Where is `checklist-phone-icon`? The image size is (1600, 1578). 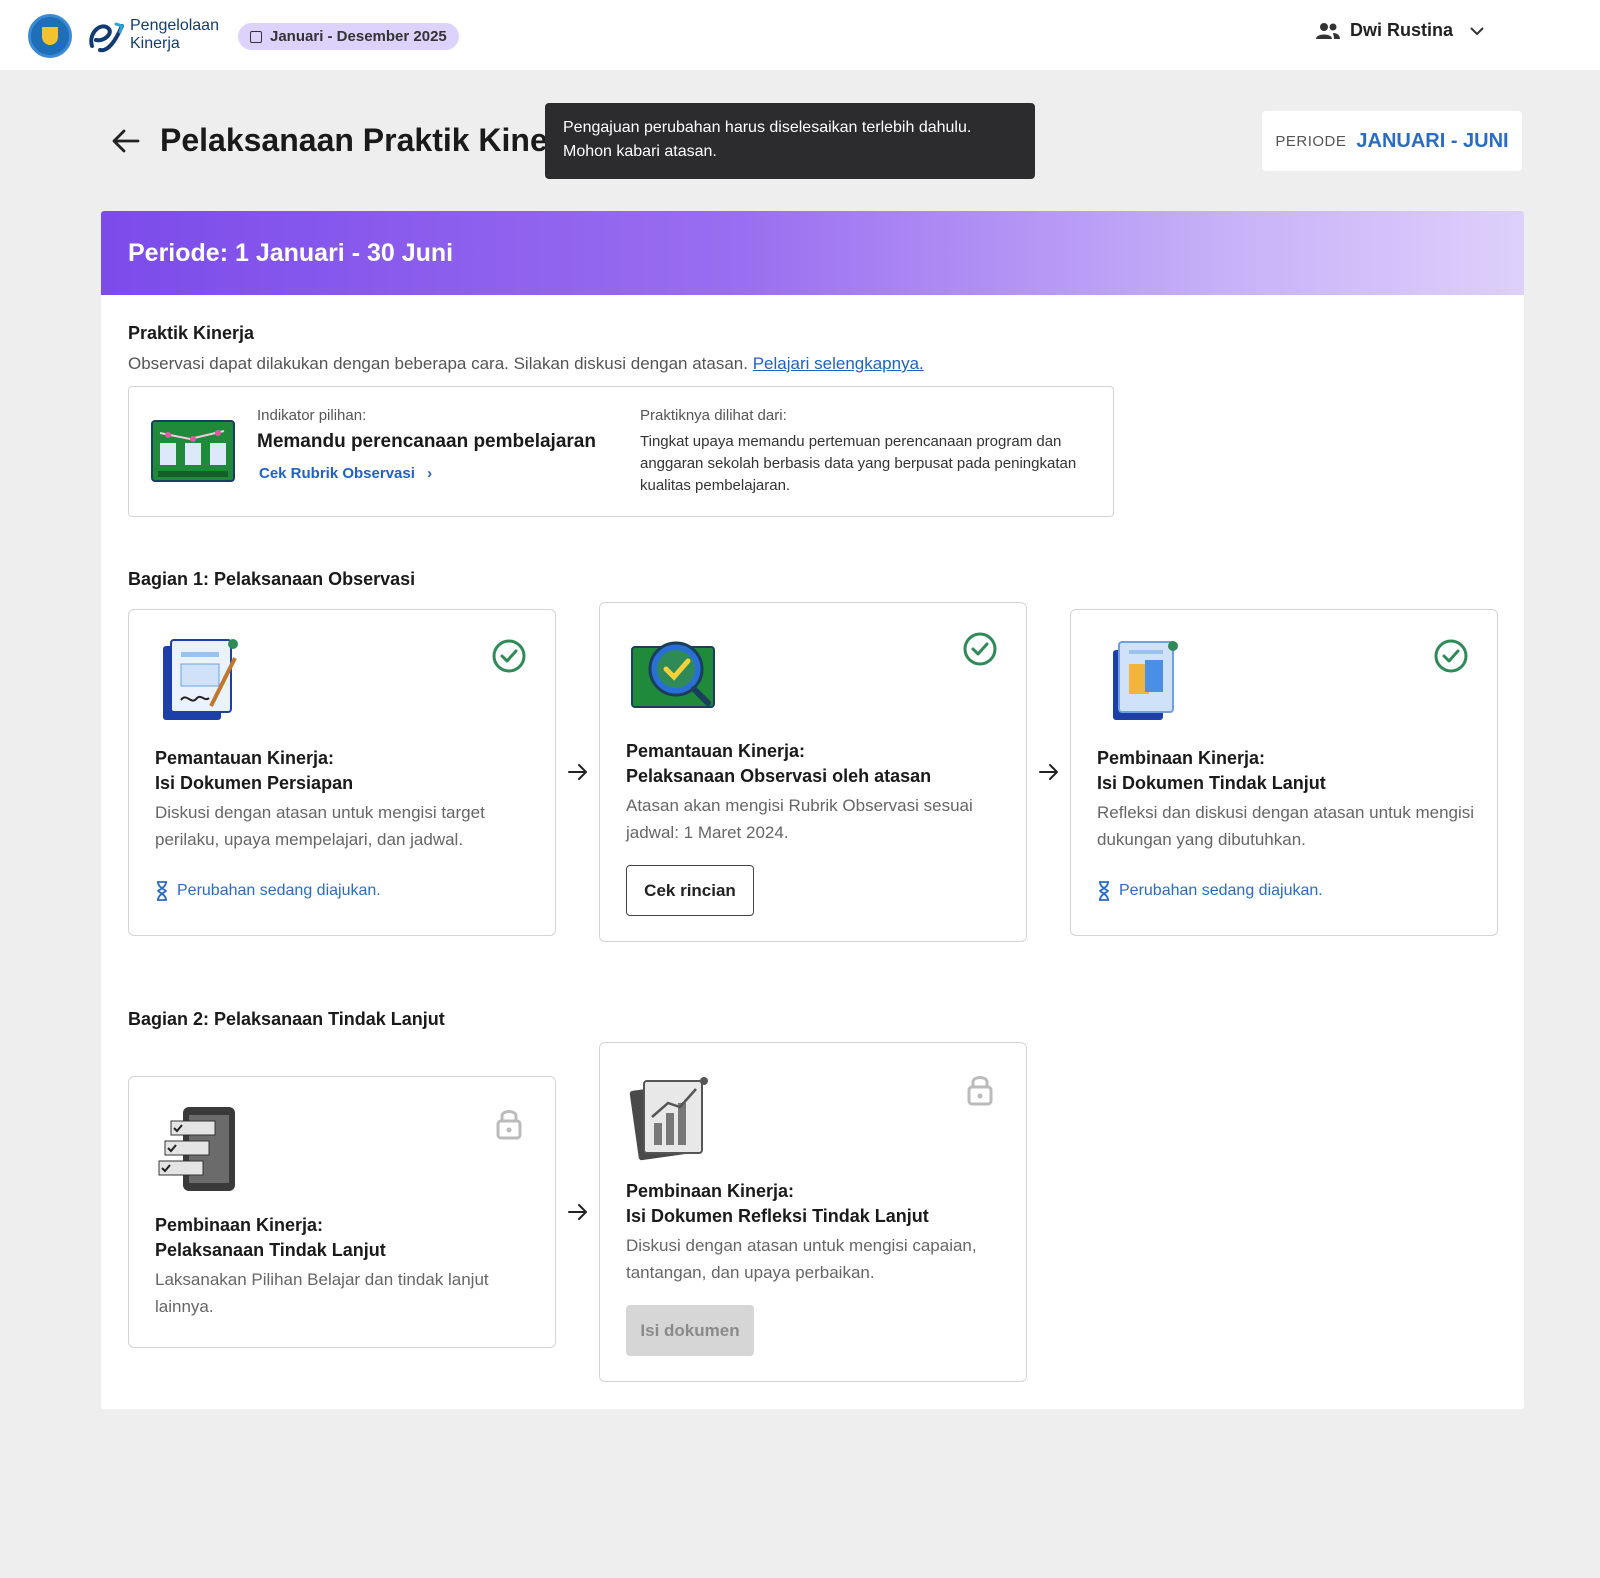
checklist-phone-icon is located at coordinates (196, 1149).